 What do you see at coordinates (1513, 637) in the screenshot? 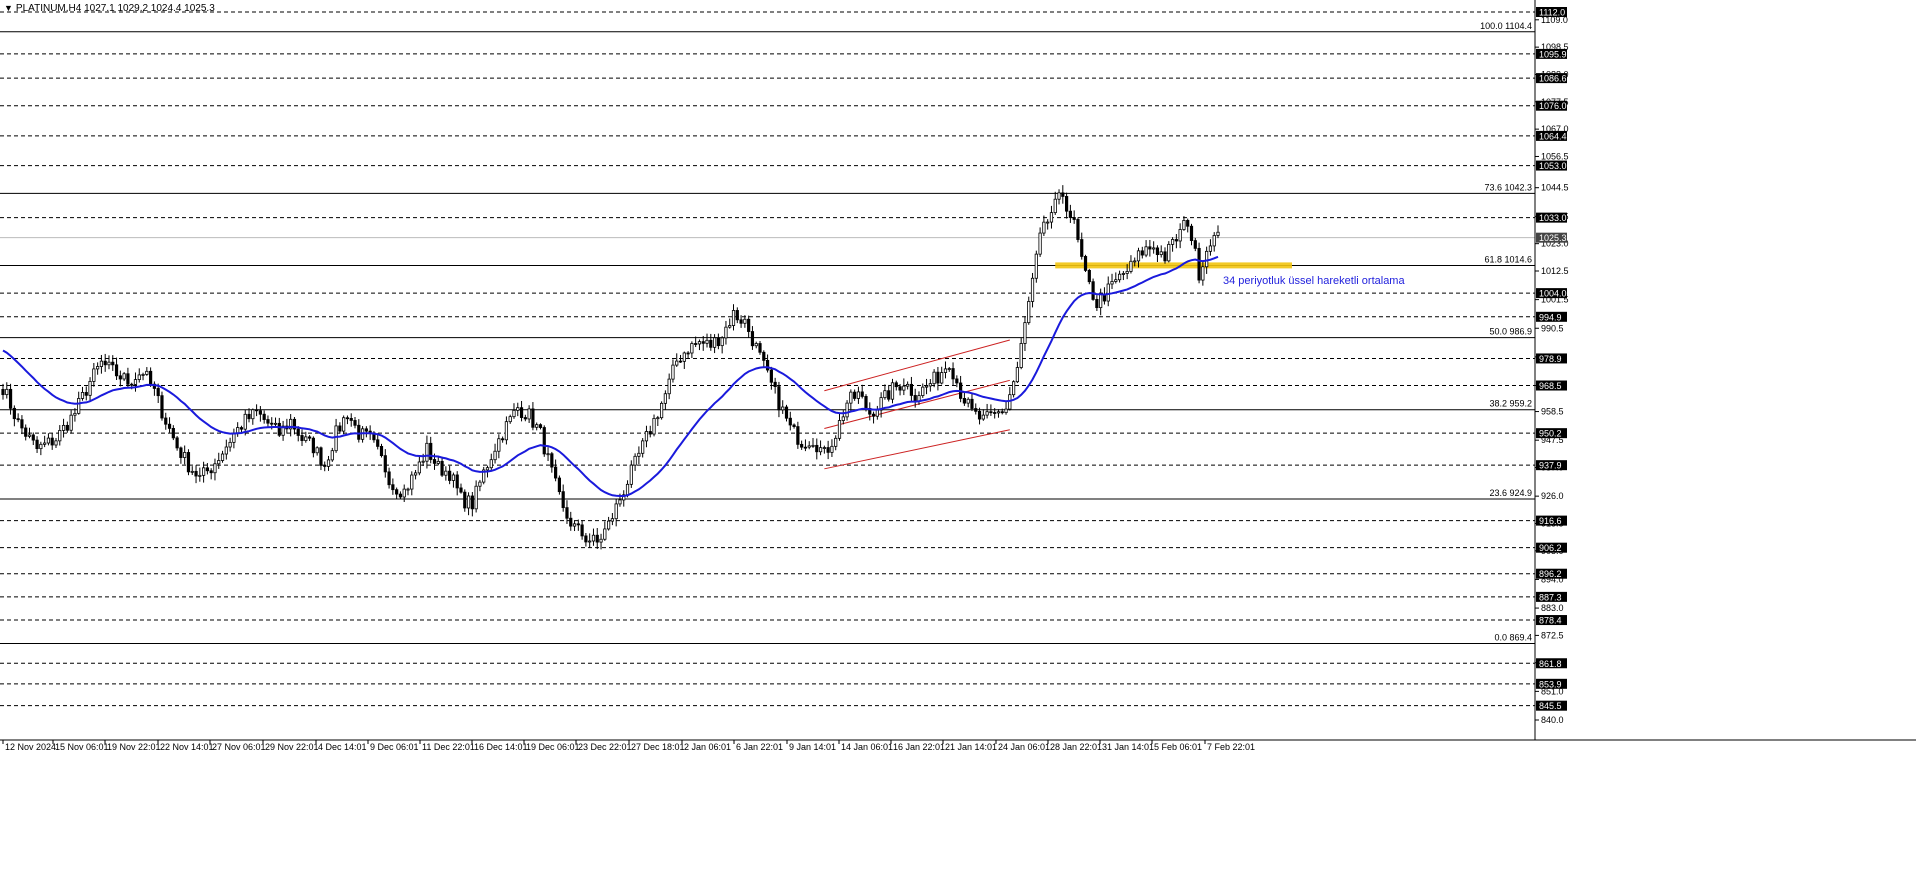
I see `fib-label: 0.0 869.4` at bounding box center [1513, 637].